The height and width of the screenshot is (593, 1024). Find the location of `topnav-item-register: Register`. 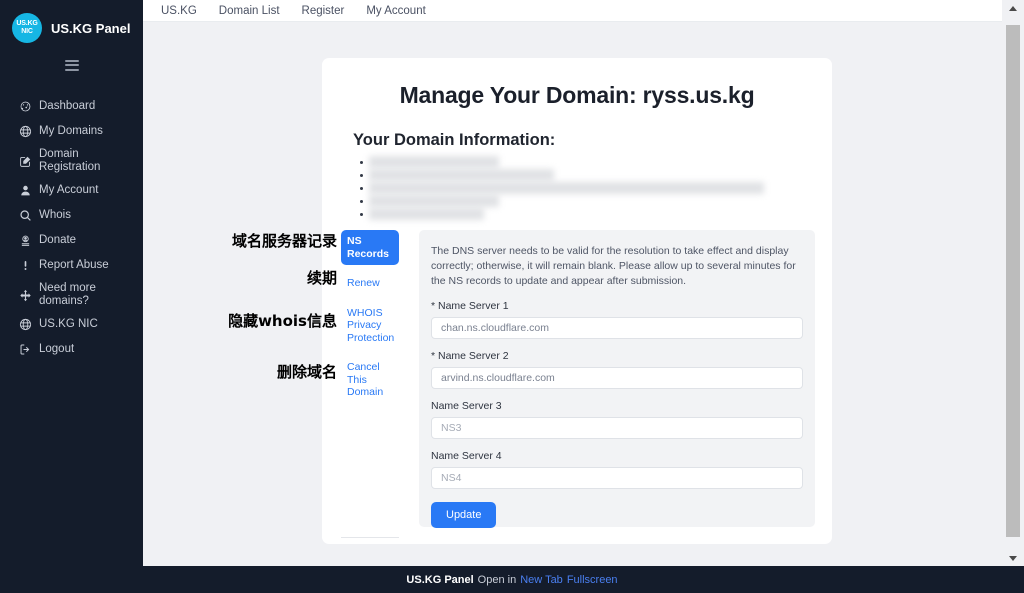

topnav-item-register: Register is located at coordinates (323, 11).